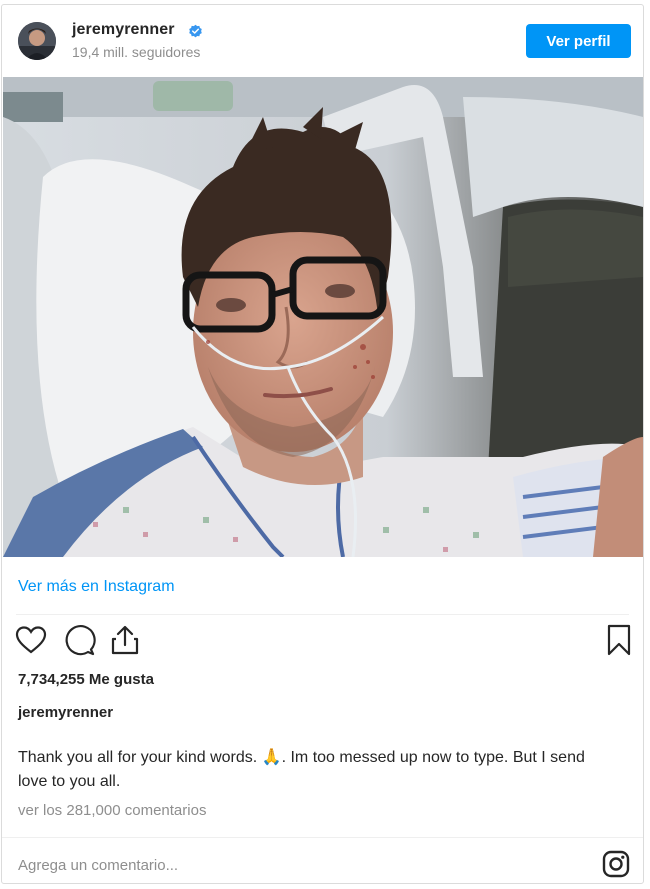 The width and height of the screenshot is (650, 889). Describe the element at coordinates (123, 30) in the screenshot. I see `username: jeremyrenner` at that location.